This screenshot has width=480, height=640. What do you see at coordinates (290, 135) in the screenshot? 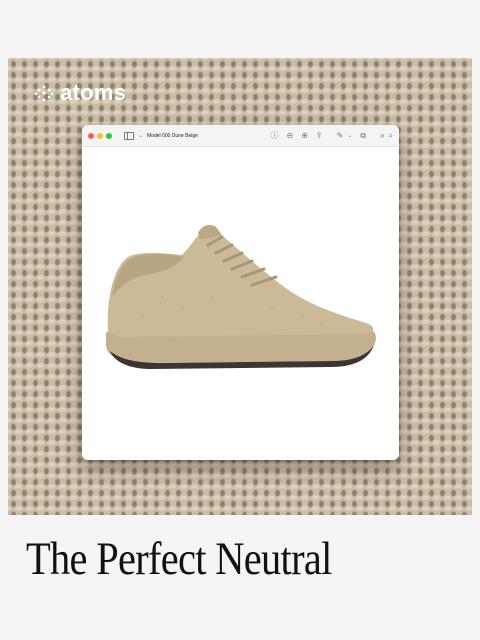
I see `zoom-out-icon: ⊖` at bounding box center [290, 135].